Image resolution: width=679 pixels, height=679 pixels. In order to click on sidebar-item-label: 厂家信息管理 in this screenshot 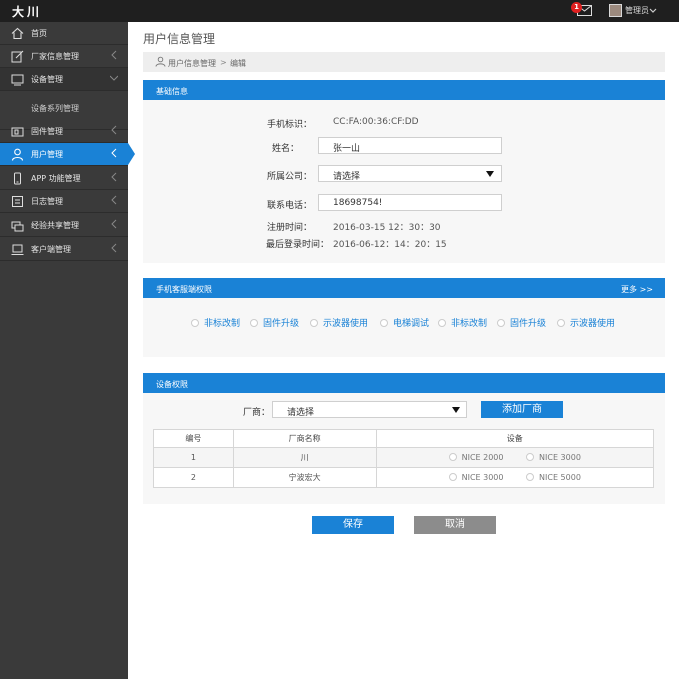, I will do `click(55, 56)`.